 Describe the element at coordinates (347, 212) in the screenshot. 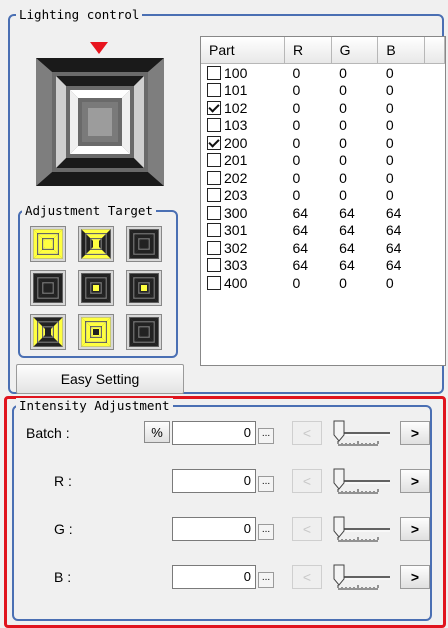

I see `cell-g: 64` at that location.